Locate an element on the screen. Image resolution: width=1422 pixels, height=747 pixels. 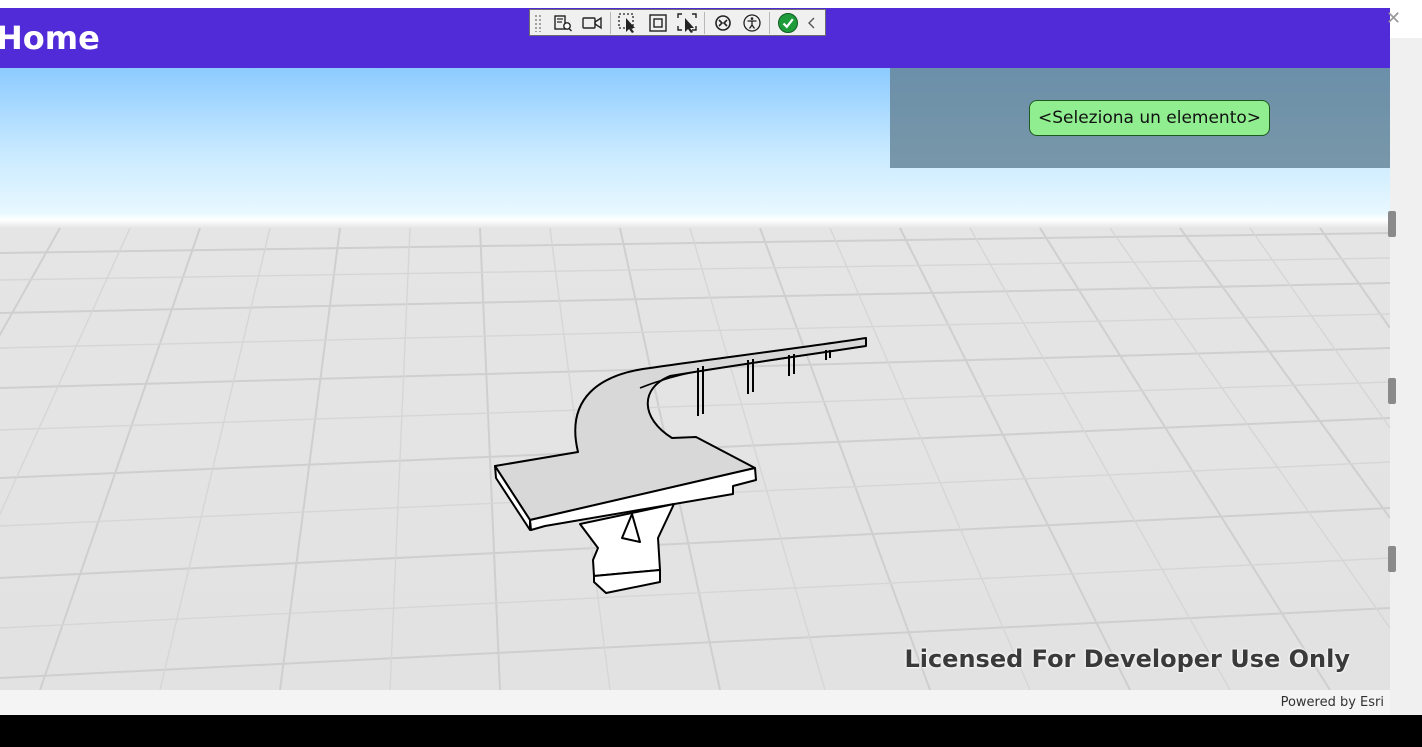
checkmark-icon is located at coordinates (787, 22).